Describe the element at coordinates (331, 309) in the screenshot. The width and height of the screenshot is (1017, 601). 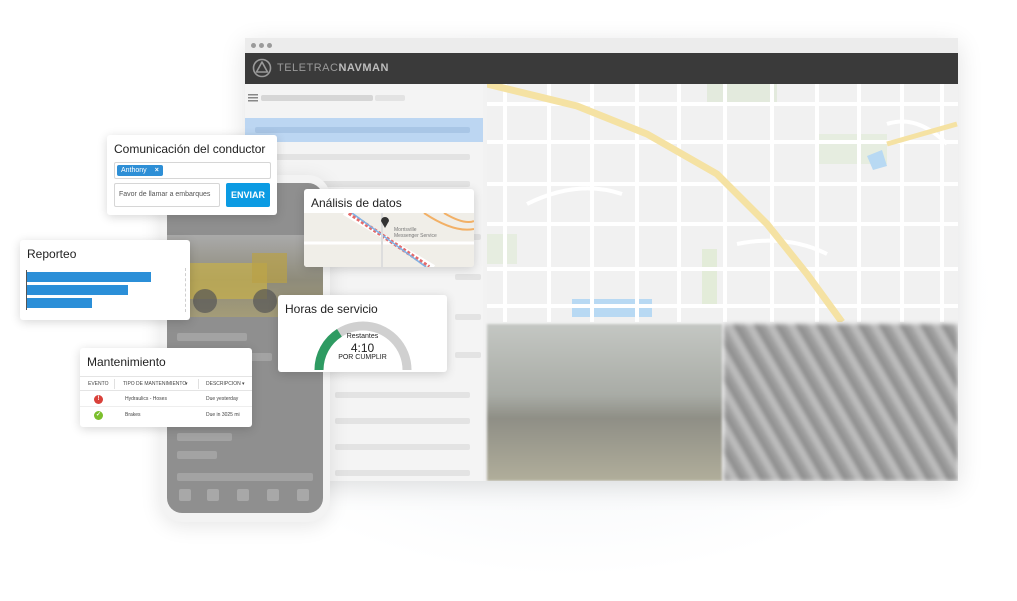
I see `card-title: Horas de servicio` at that location.